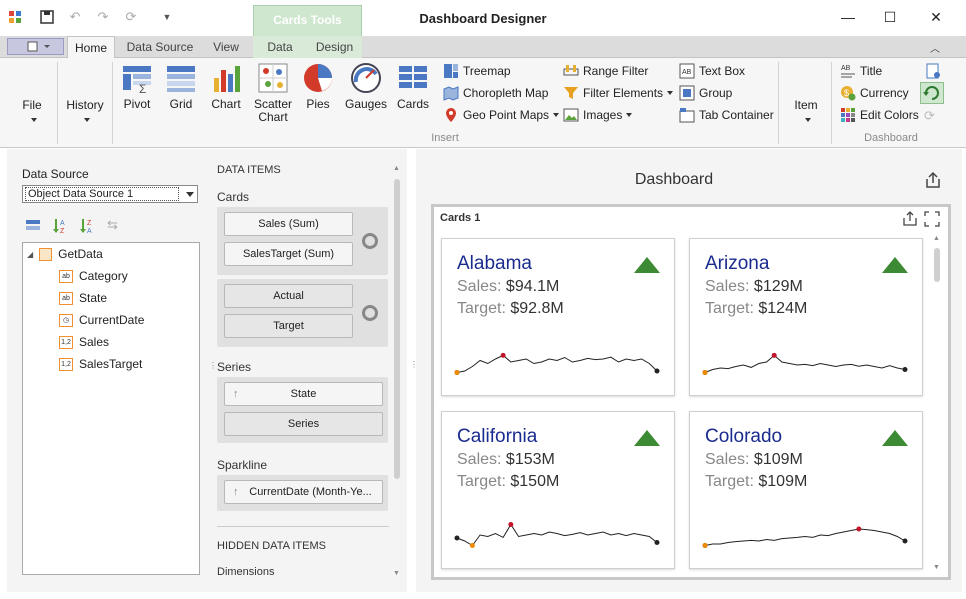 The width and height of the screenshot is (966, 599). What do you see at coordinates (100, 364) in the screenshot?
I see `tree-field-salestarget: 1,2 SalesTarget` at bounding box center [100, 364].